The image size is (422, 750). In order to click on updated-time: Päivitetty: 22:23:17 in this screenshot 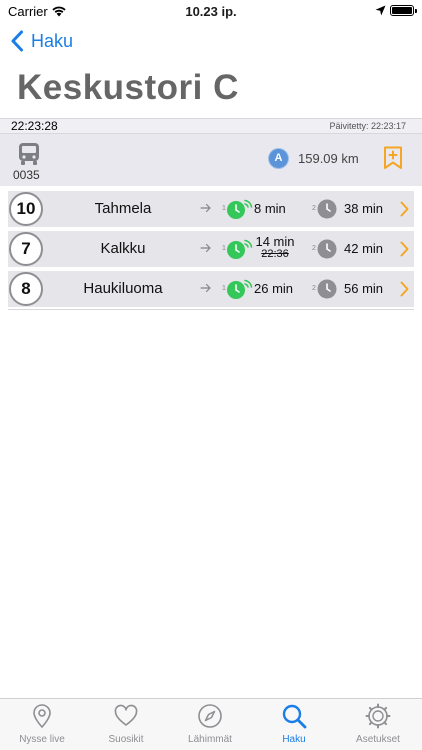, I will do `click(367, 126)`.